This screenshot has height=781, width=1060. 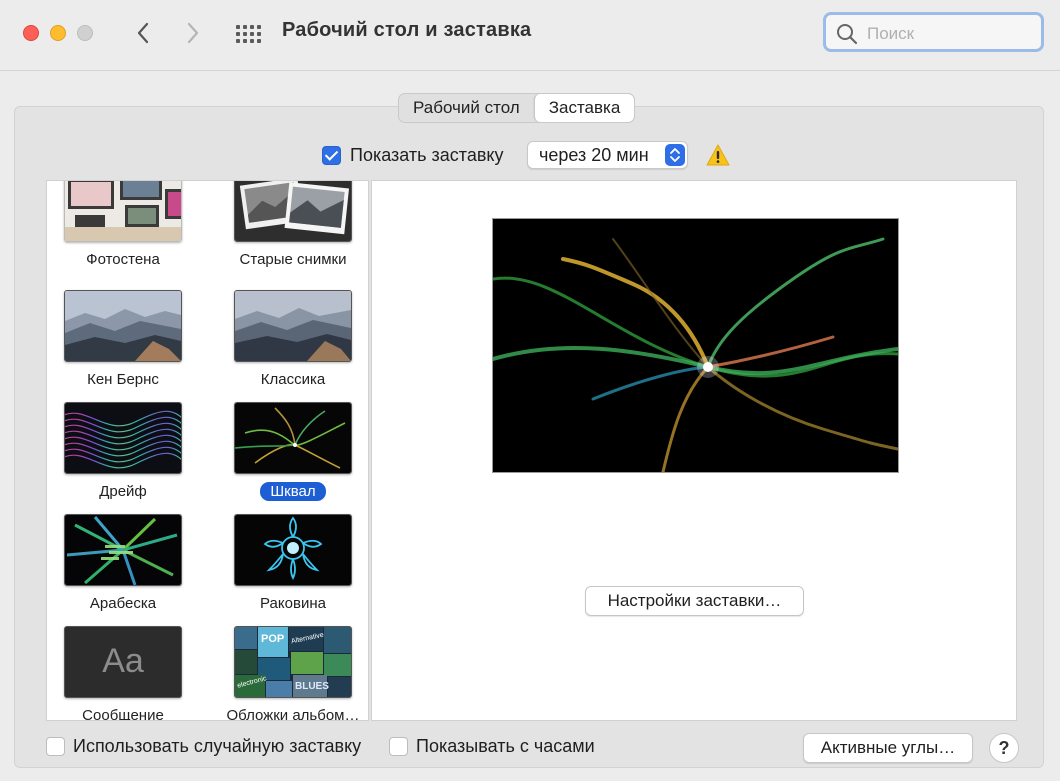 I want to click on message-thumb-text: Aa, so click(x=123, y=661).